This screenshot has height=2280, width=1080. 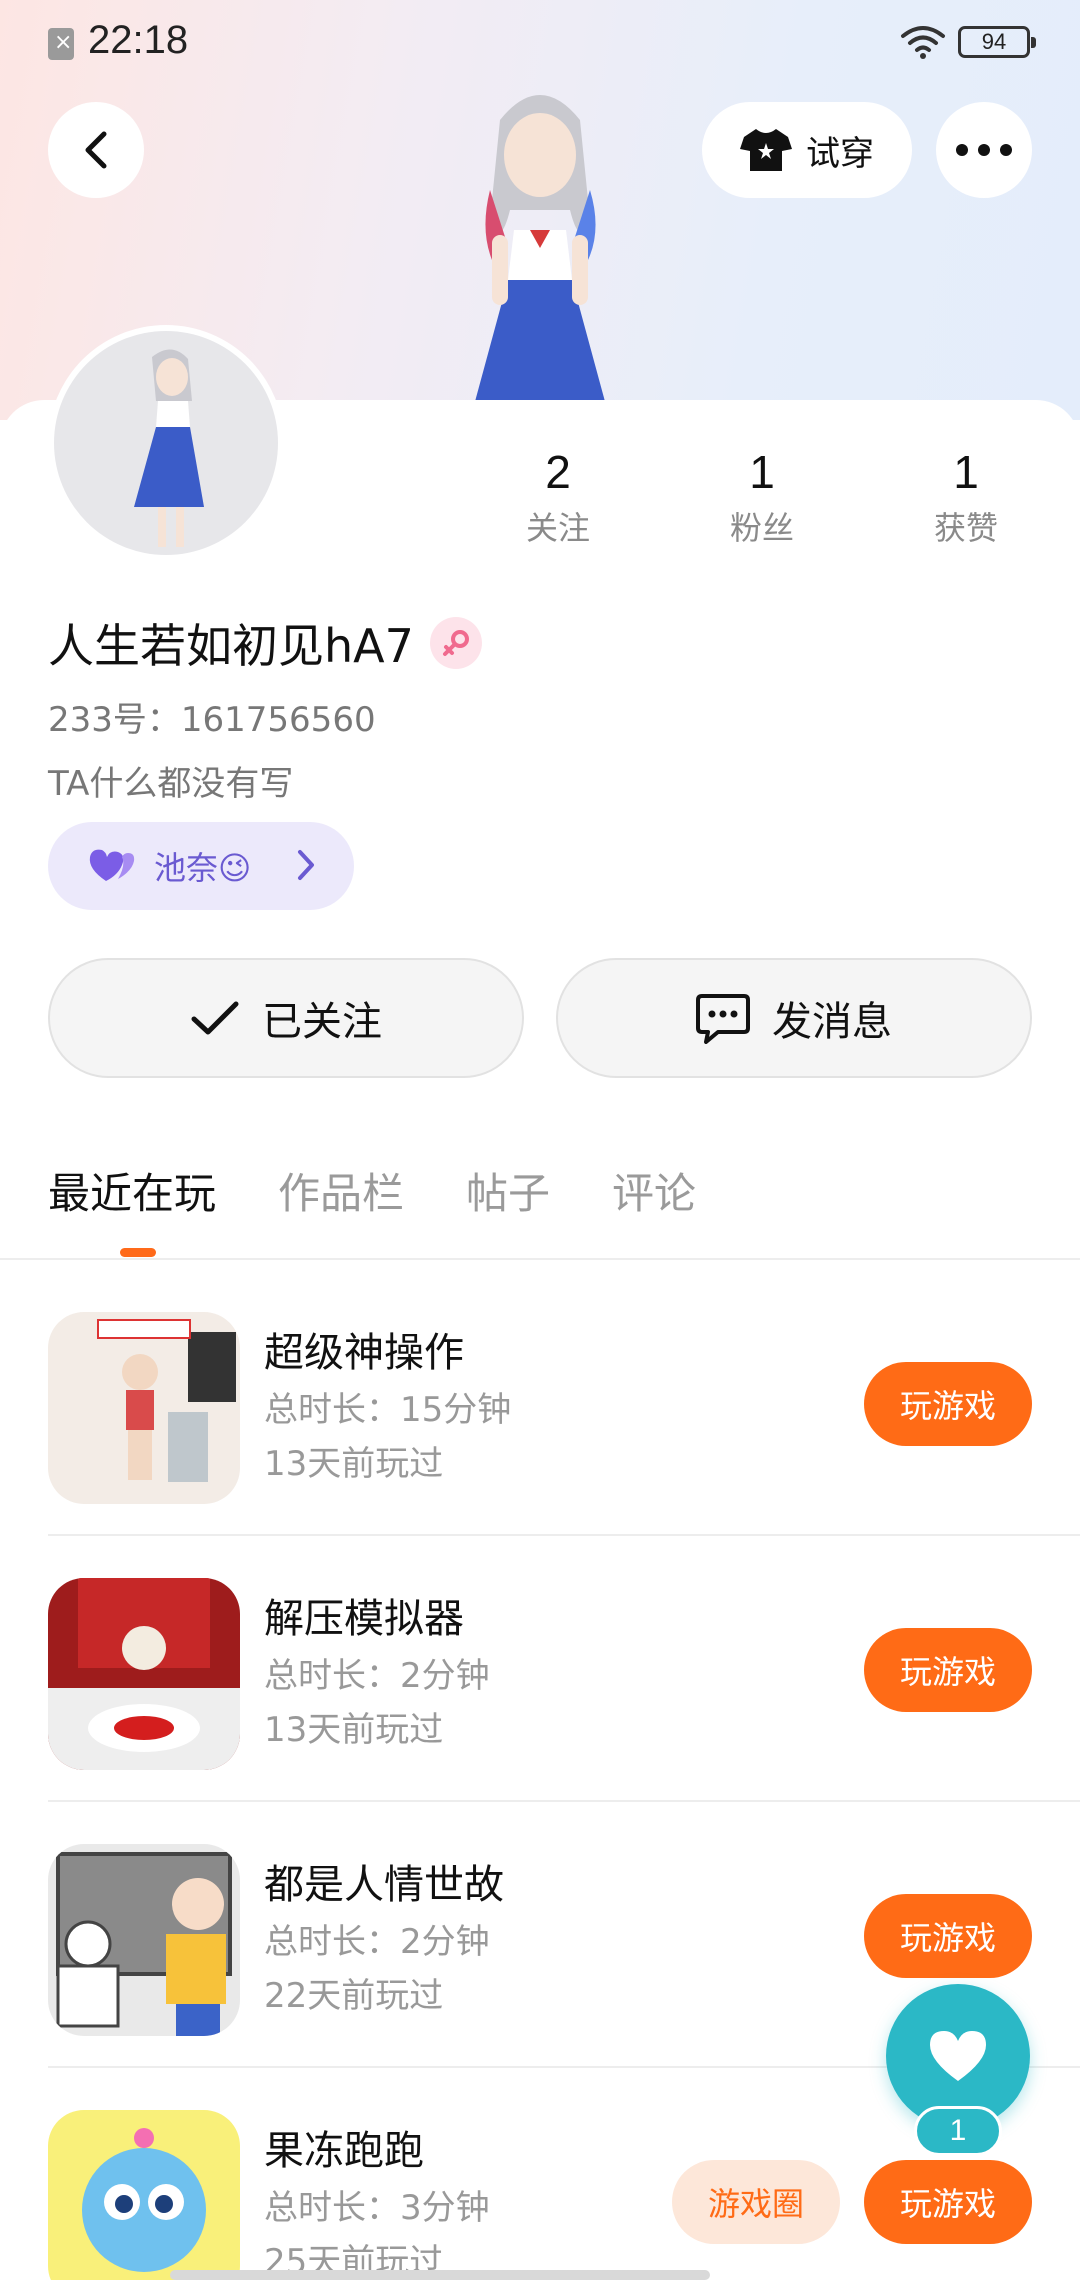 I want to click on bio-text: TA什么都没有写, so click(x=171, y=784).